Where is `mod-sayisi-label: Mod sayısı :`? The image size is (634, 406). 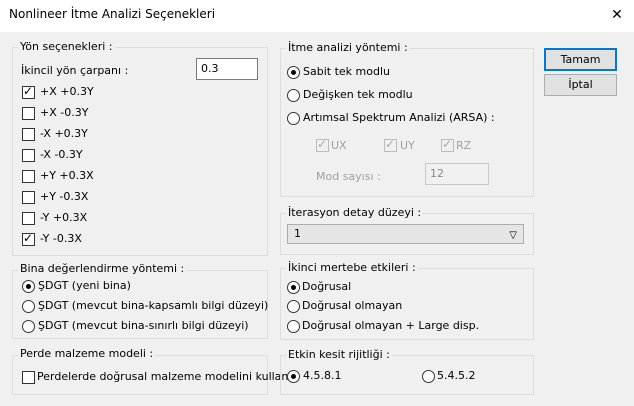 mod-sayisi-label: Mod sayısı : is located at coordinates (348, 176).